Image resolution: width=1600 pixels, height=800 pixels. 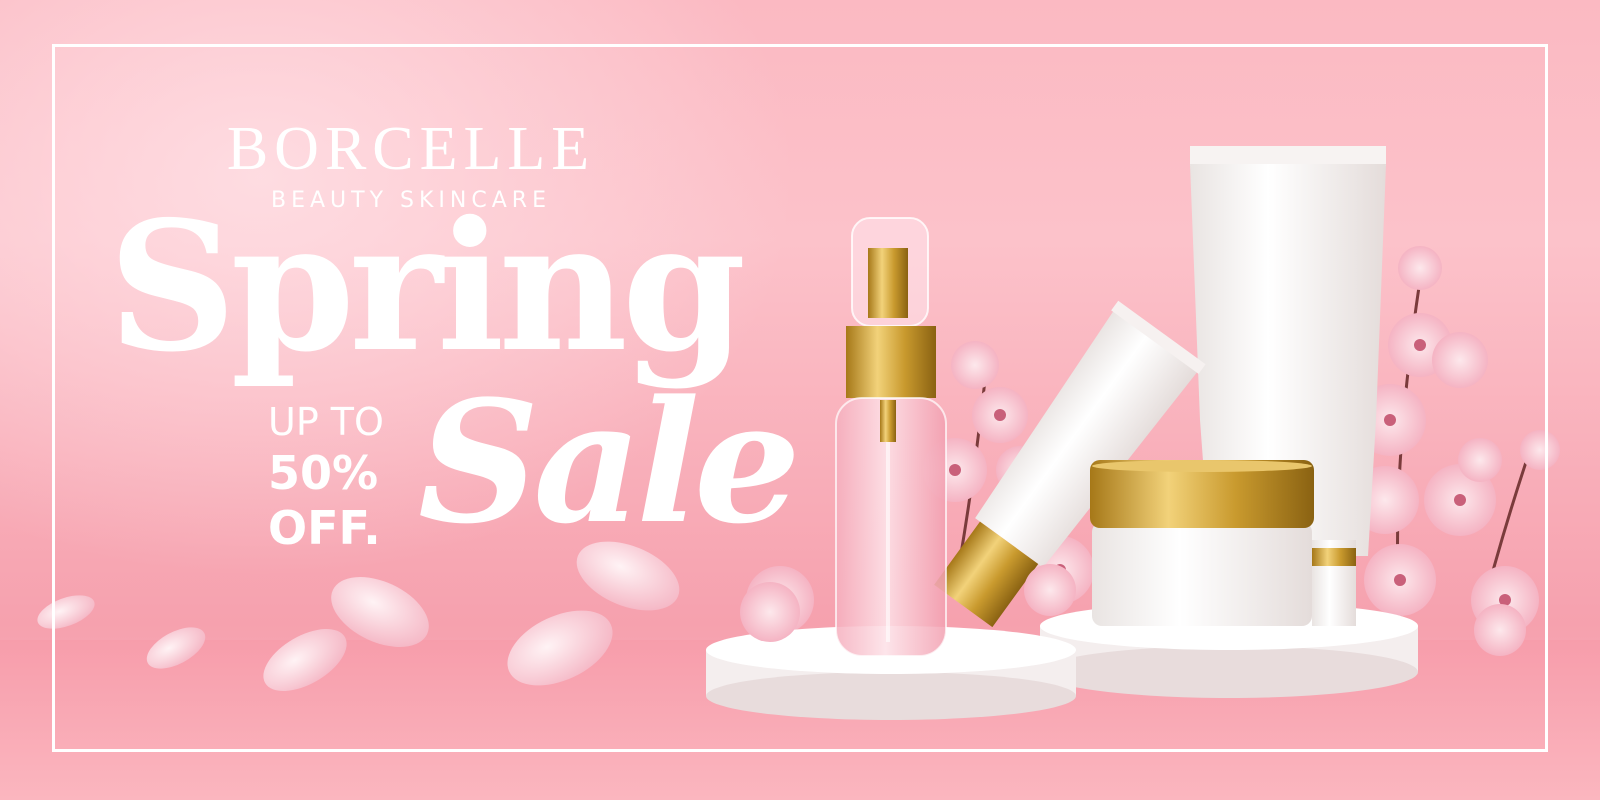 I want to click on discount-off: OFF., so click(x=324, y=528).